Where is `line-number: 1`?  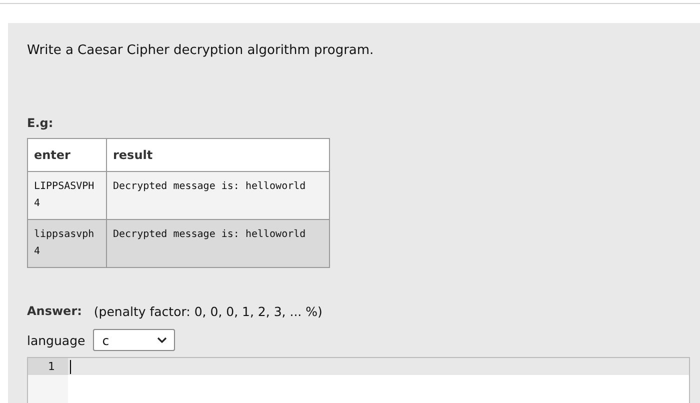
line-number: 1 is located at coordinates (48, 366).